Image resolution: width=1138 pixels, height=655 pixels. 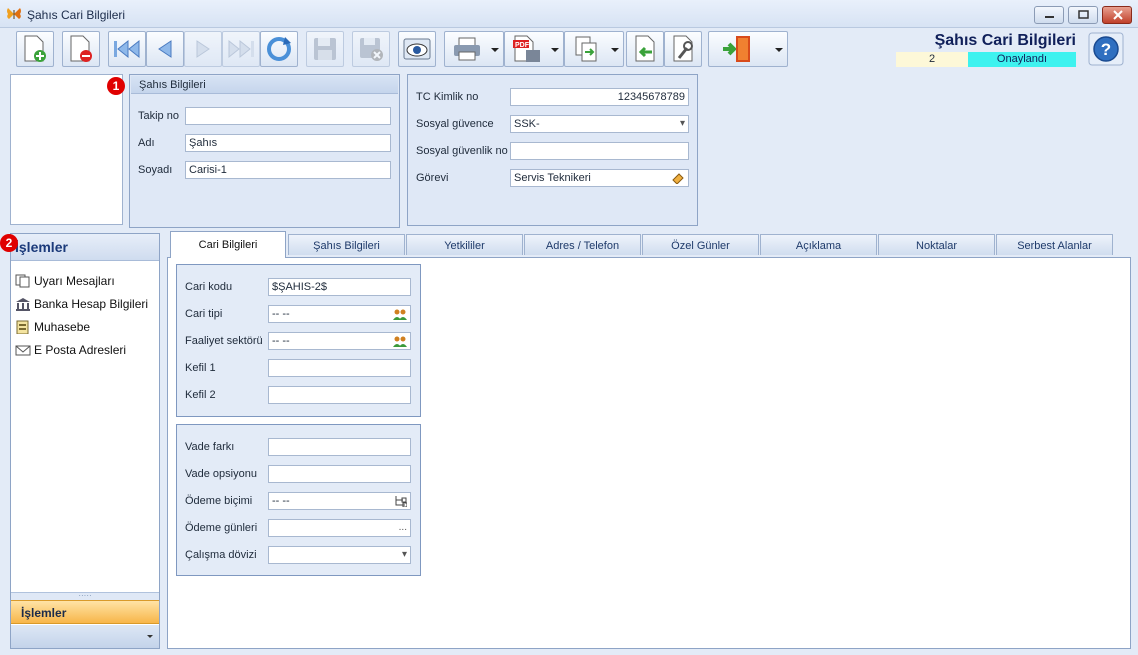 What do you see at coordinates (527, 124) in the screenshot?
I see `sosyal-guvence-value: SSK-` at bounding box center [527, 124].